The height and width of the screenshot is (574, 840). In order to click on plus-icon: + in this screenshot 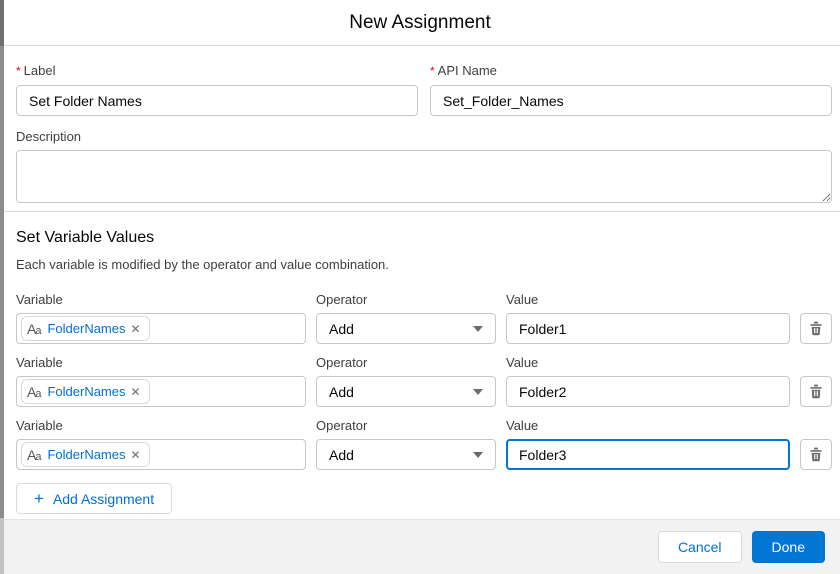, I will do `click(39, 498)`.